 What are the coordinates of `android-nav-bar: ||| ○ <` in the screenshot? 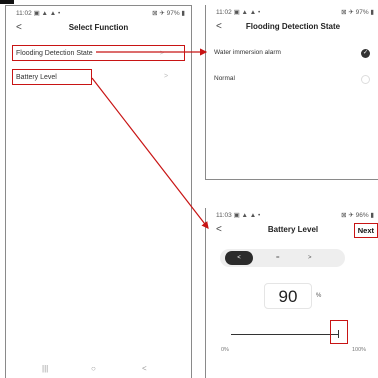 It's located at (98, 370).